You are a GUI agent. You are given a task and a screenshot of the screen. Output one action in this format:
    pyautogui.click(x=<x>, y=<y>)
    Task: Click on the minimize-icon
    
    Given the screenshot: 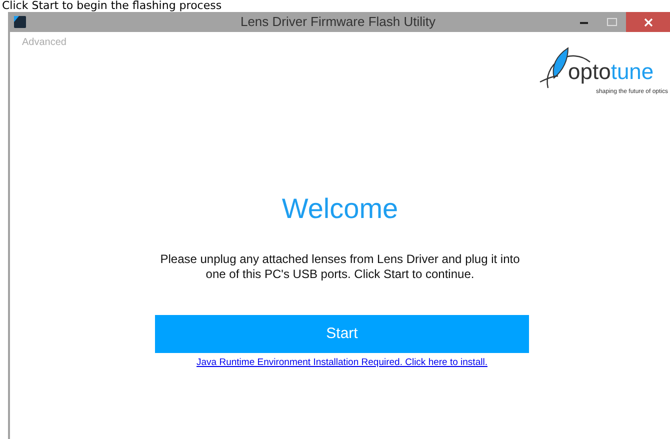 What is the action you would take?
    pyautogui.click(x=584, y=22)
    